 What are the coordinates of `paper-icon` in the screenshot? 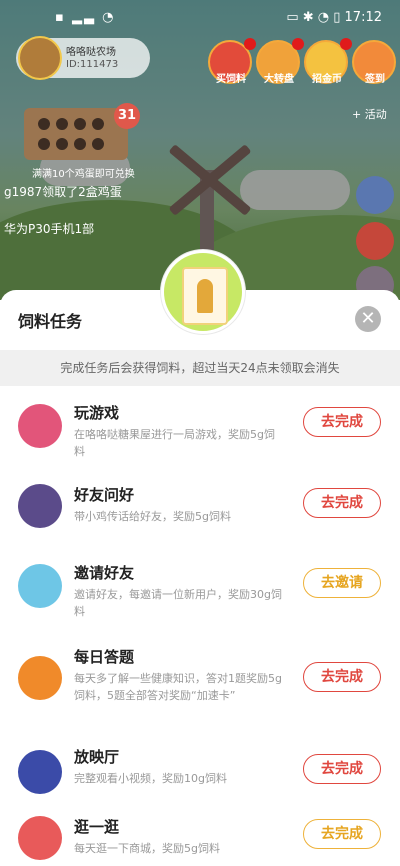 It's located at (205, 296).